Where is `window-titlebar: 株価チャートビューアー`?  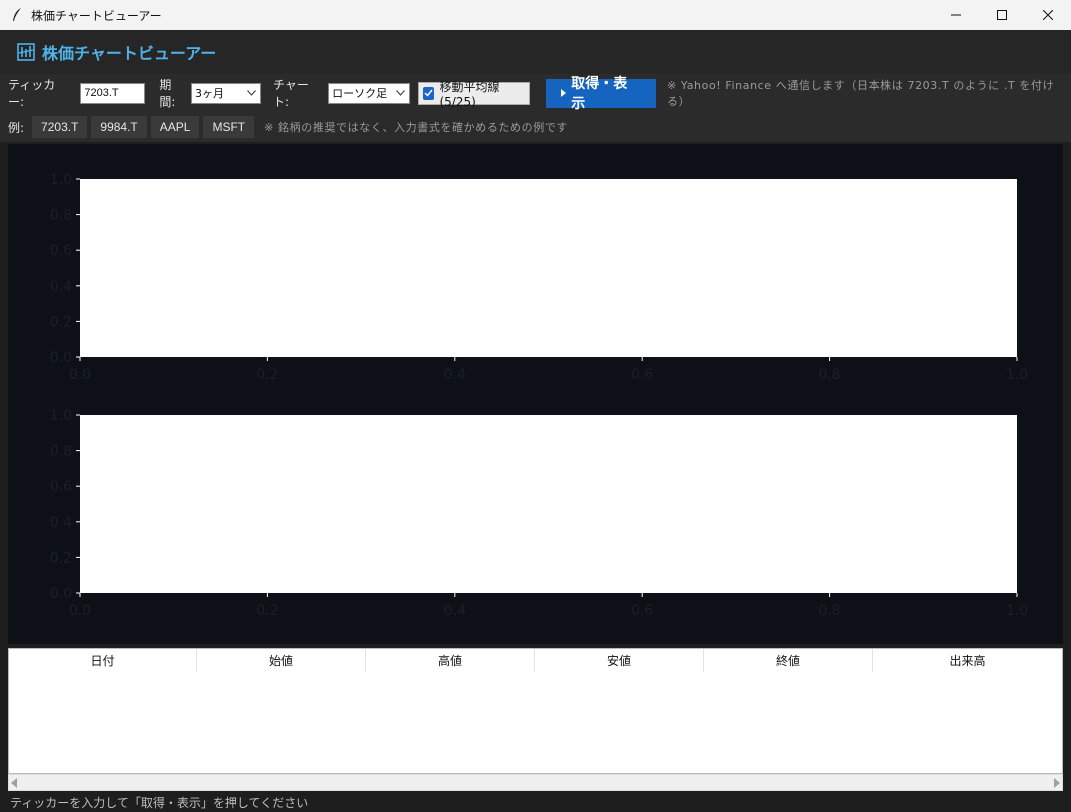 window-titlebar: 株価チャートビューアー is located at coordinates (535, 15).